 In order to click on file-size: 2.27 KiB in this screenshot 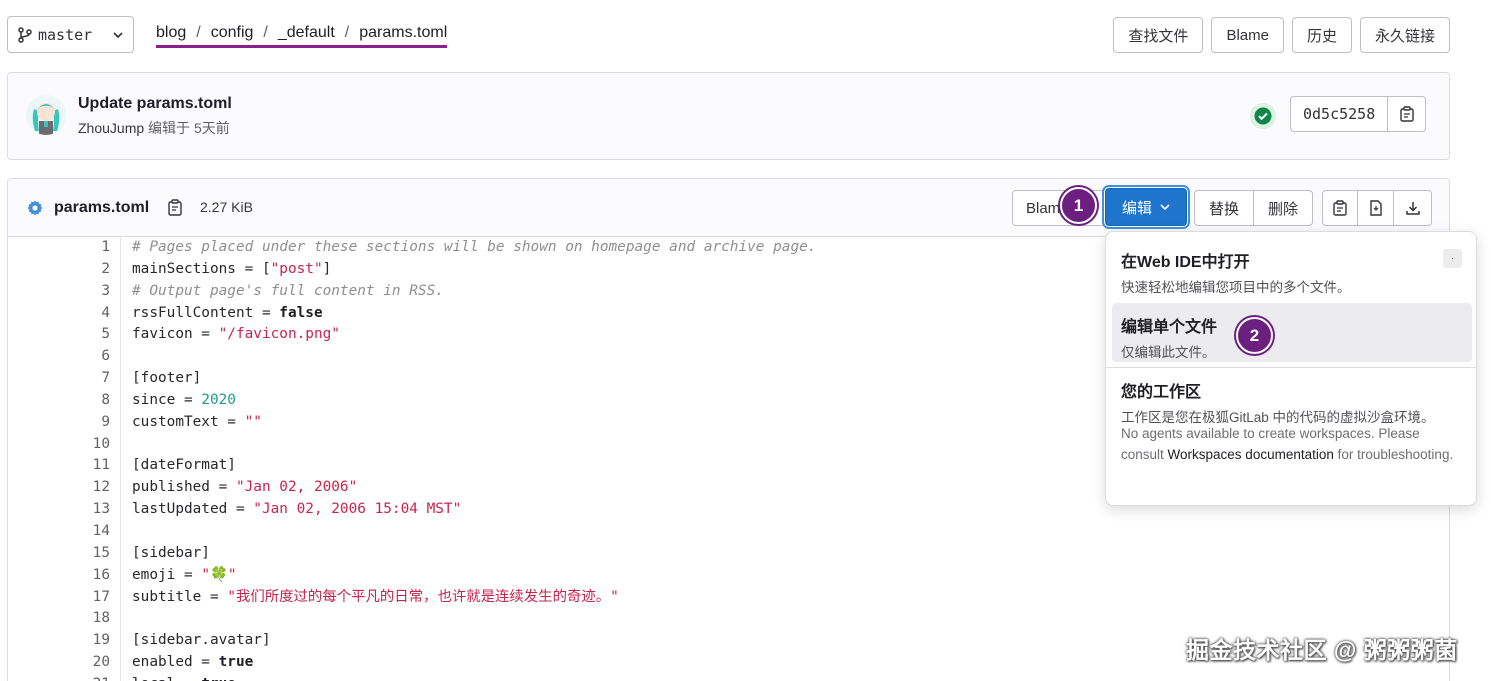, I will do `click(226, 207)`.